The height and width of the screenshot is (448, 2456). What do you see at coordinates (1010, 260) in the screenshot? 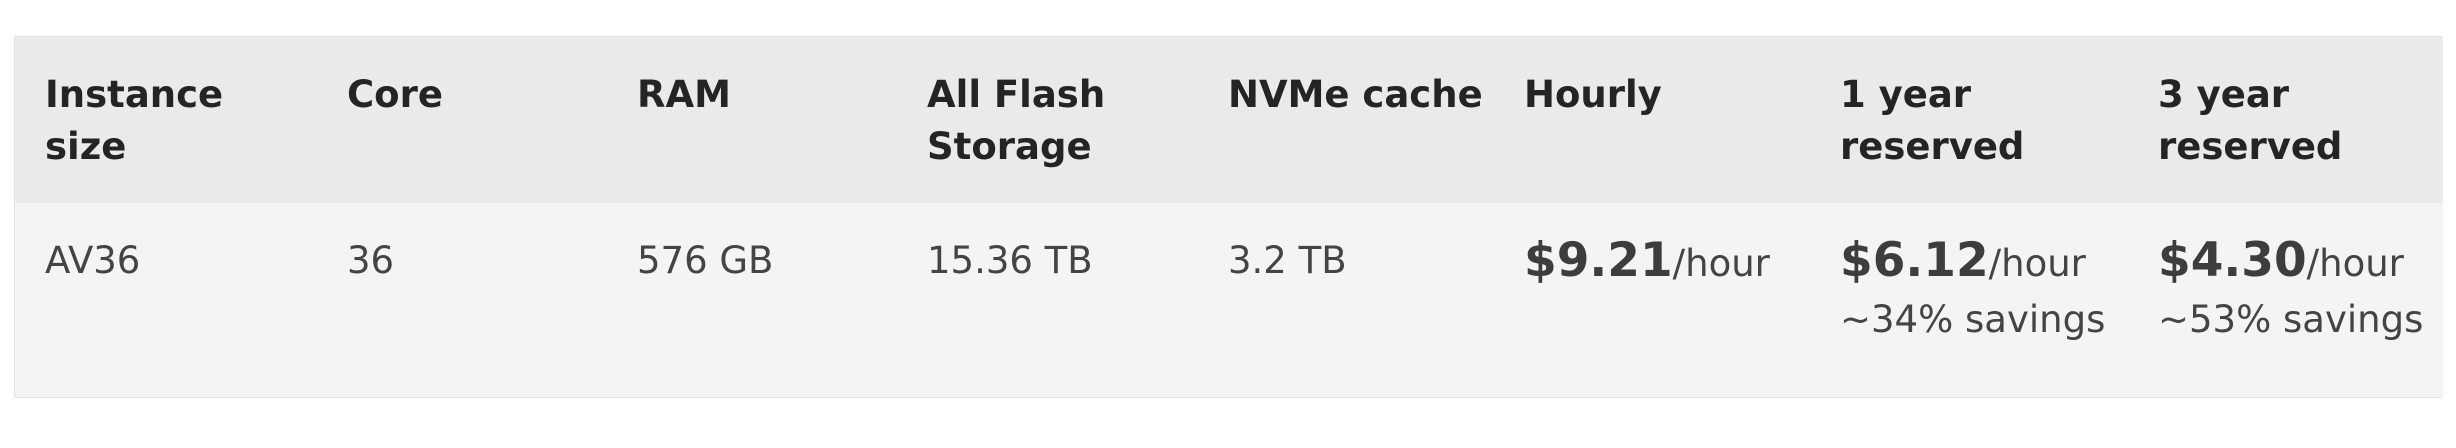
I see `cell-storage: 15.36 TB` at bounding box center [1010, 260].